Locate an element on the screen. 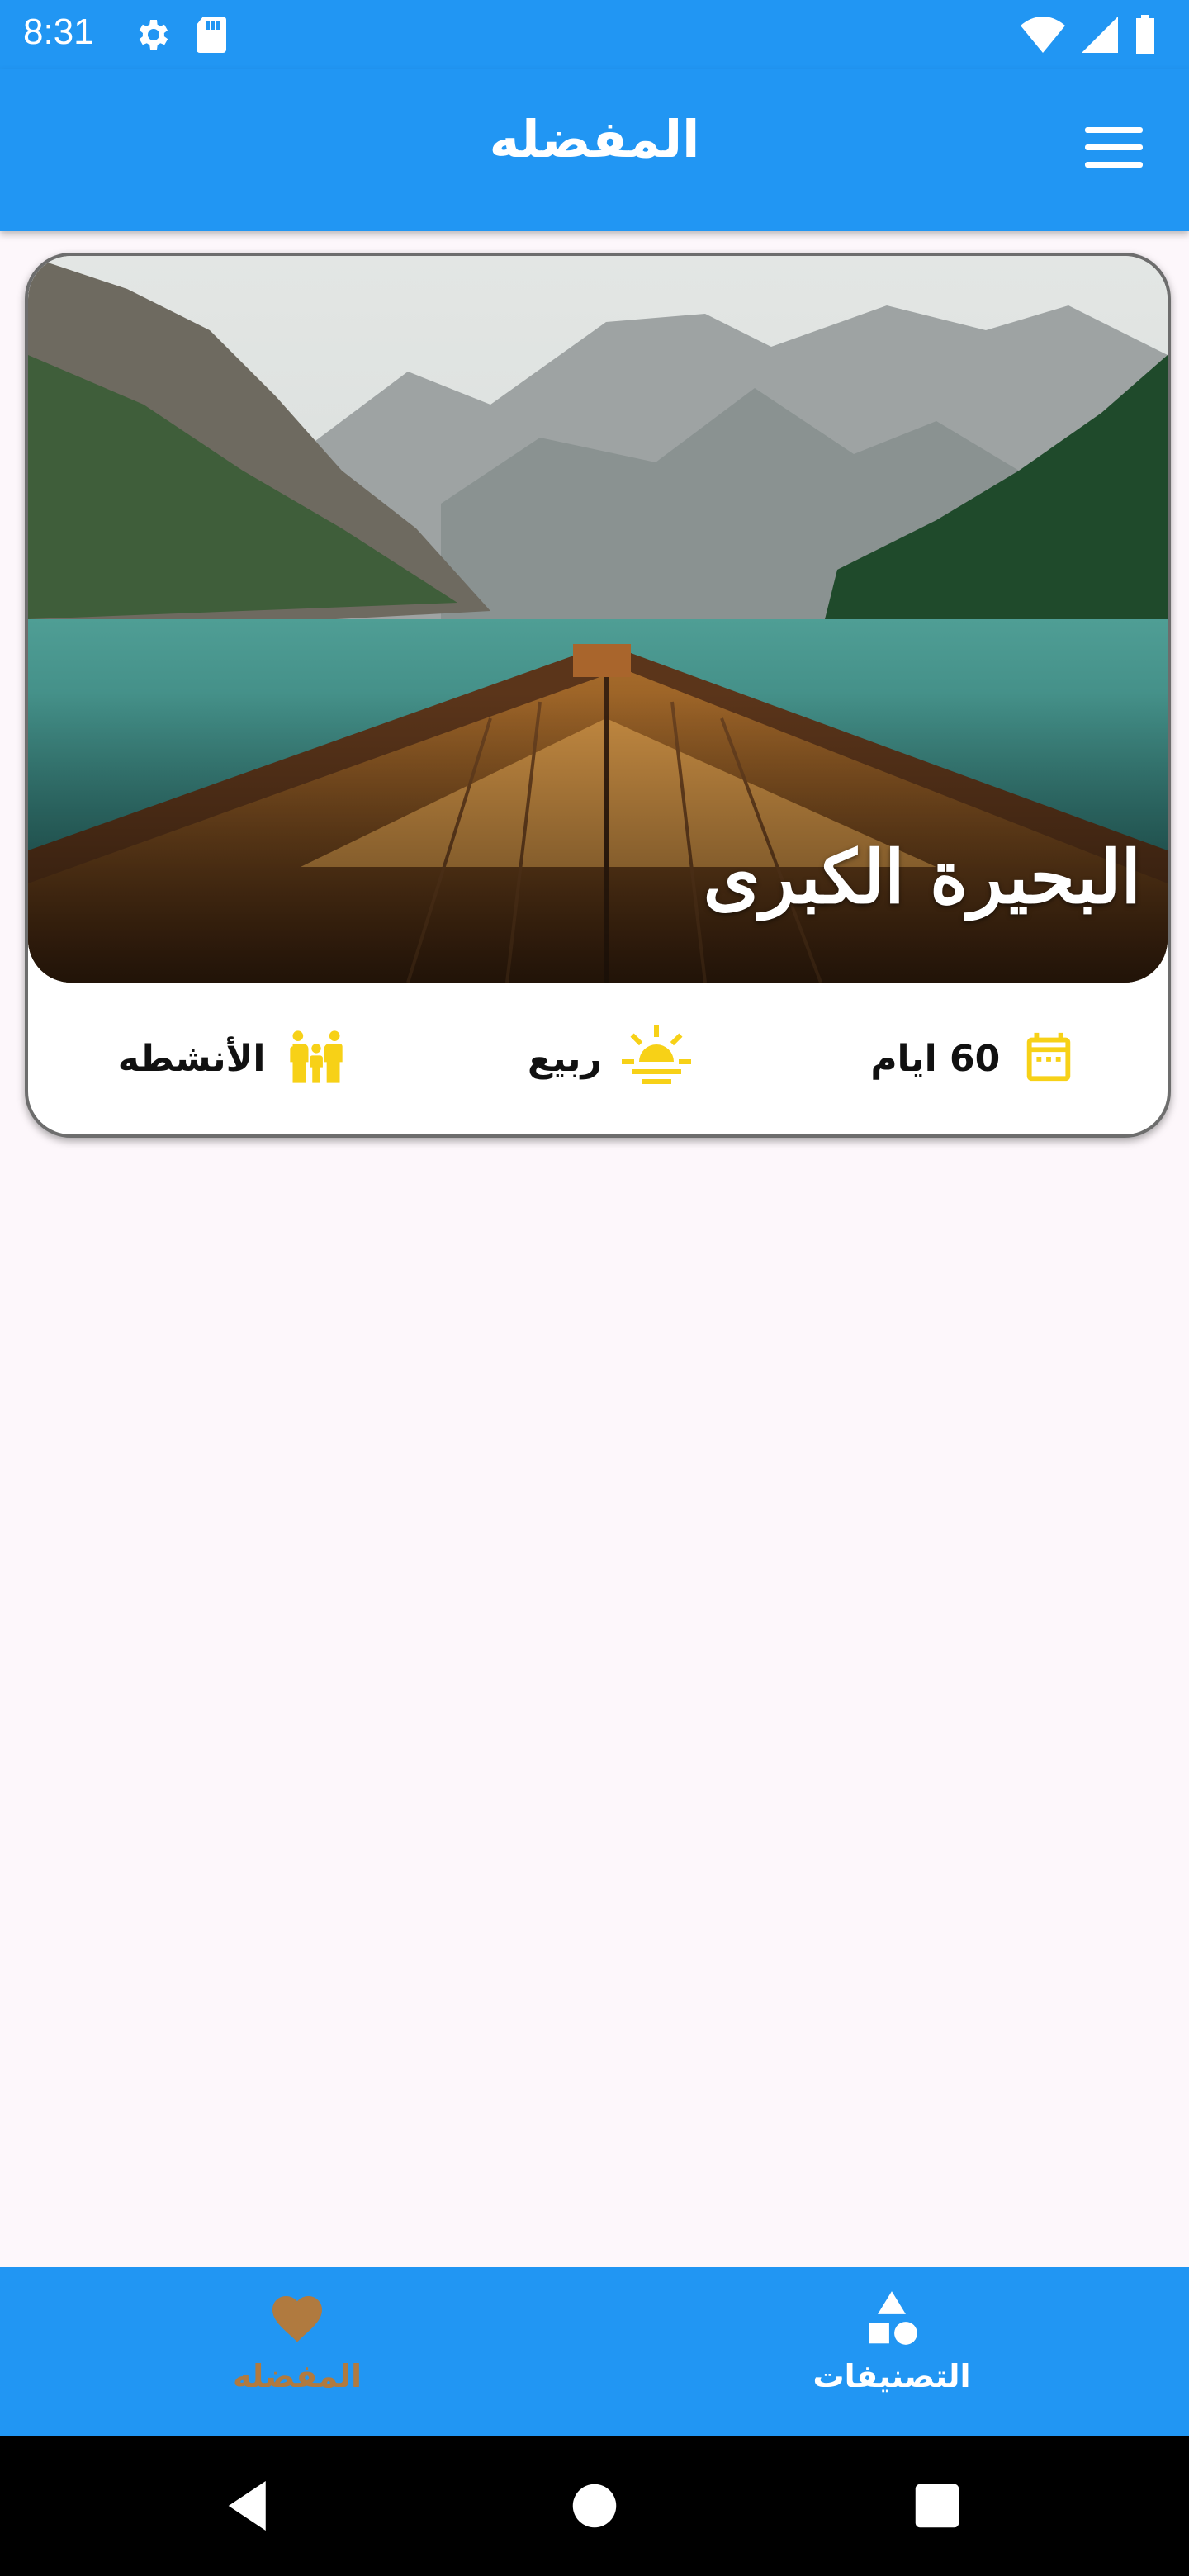 This screenshot has width=1189, height=2576. nav-categories: التصنيفات is located at coordinates (891, 2351).